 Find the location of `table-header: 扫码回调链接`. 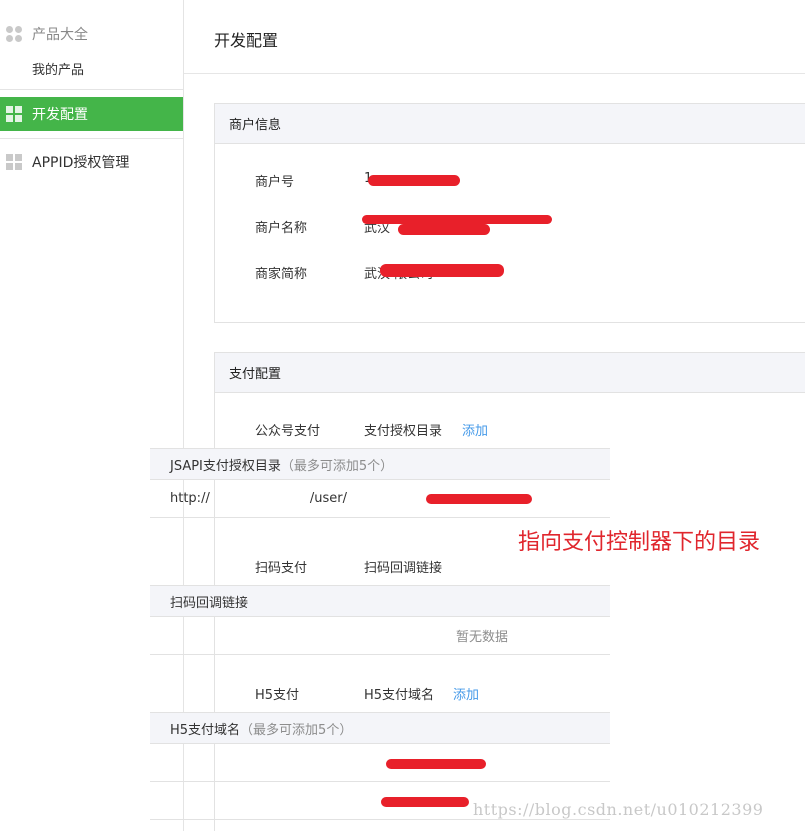

table-header: 扫码回调链接 is located at coordinates (380, 601).